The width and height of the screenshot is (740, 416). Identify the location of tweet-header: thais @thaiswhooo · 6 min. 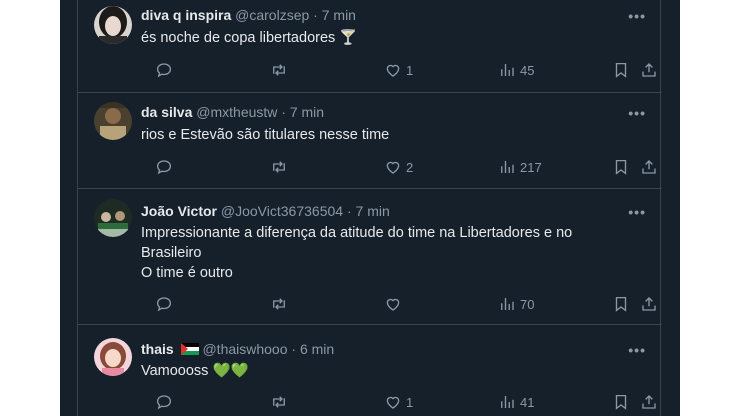
(237, 349).